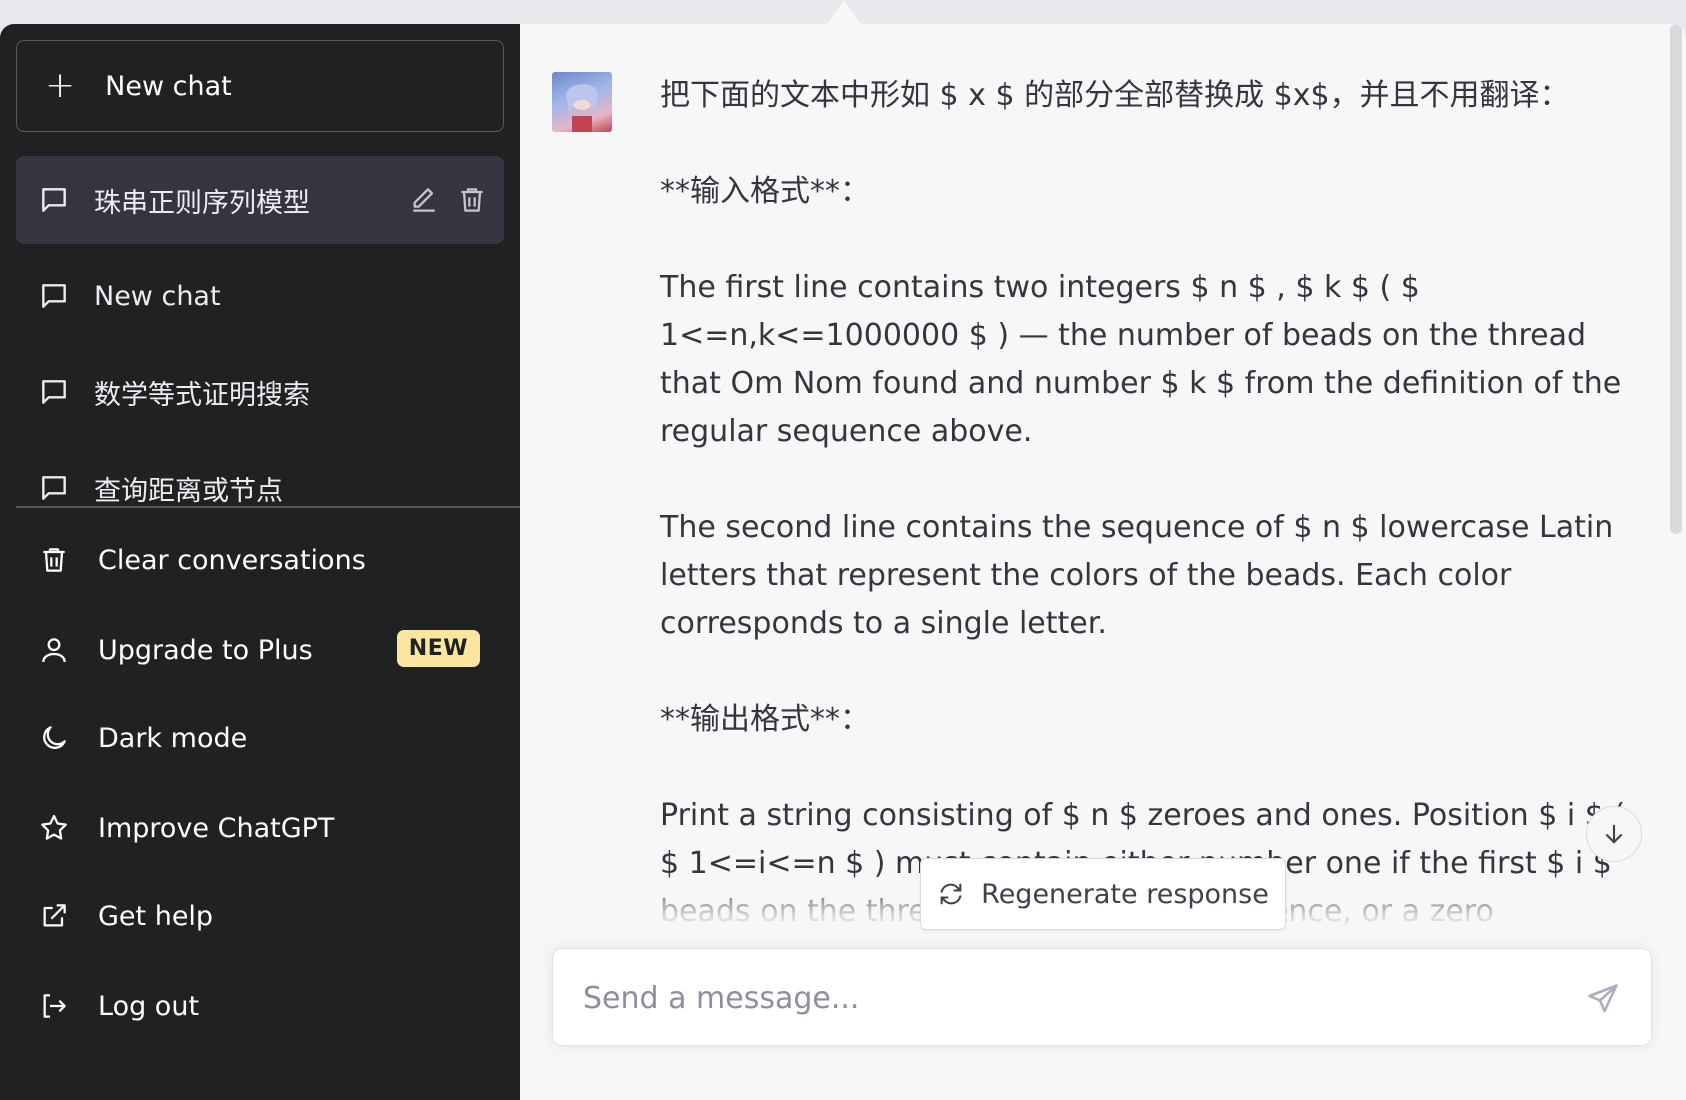 This screenshot has width=1686, height=1100. Describe the element at coordinates (260, 738) in the screenshot. I see `dark-mode-button: Dark mode` at that location.